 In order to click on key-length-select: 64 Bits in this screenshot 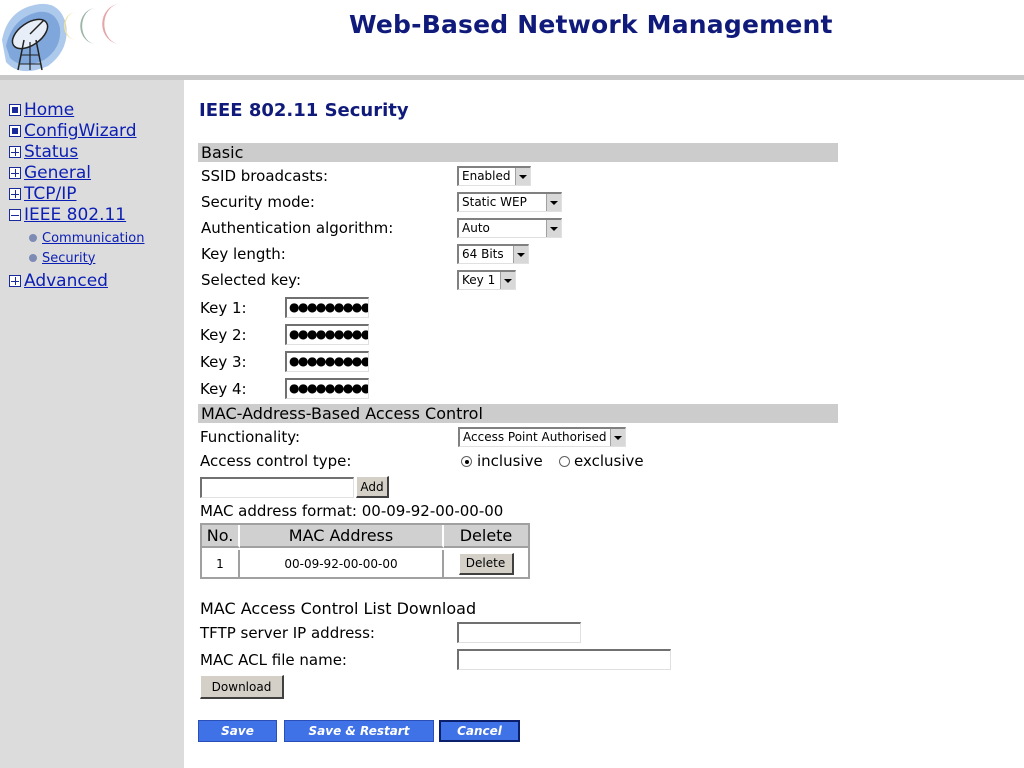, I will do `click(493, 254)`.